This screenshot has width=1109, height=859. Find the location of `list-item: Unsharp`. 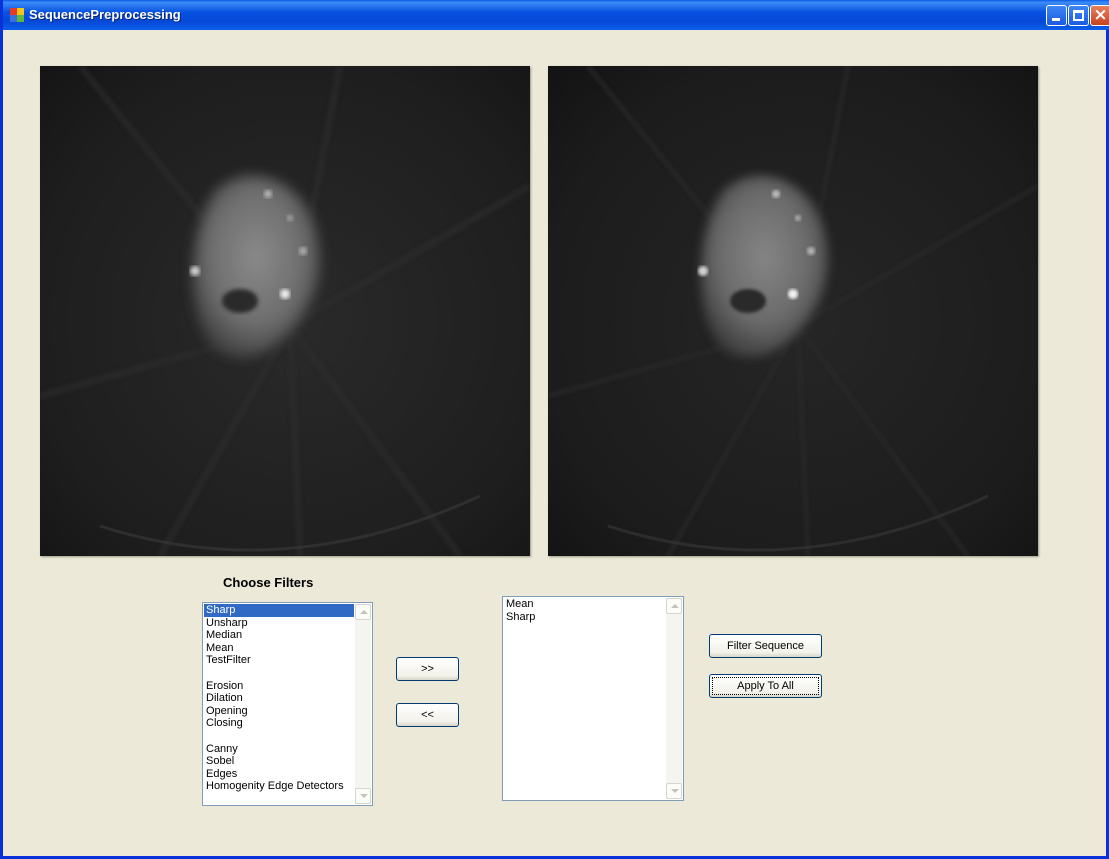

list-item: Unsharp is located at coordinates (279, 623).